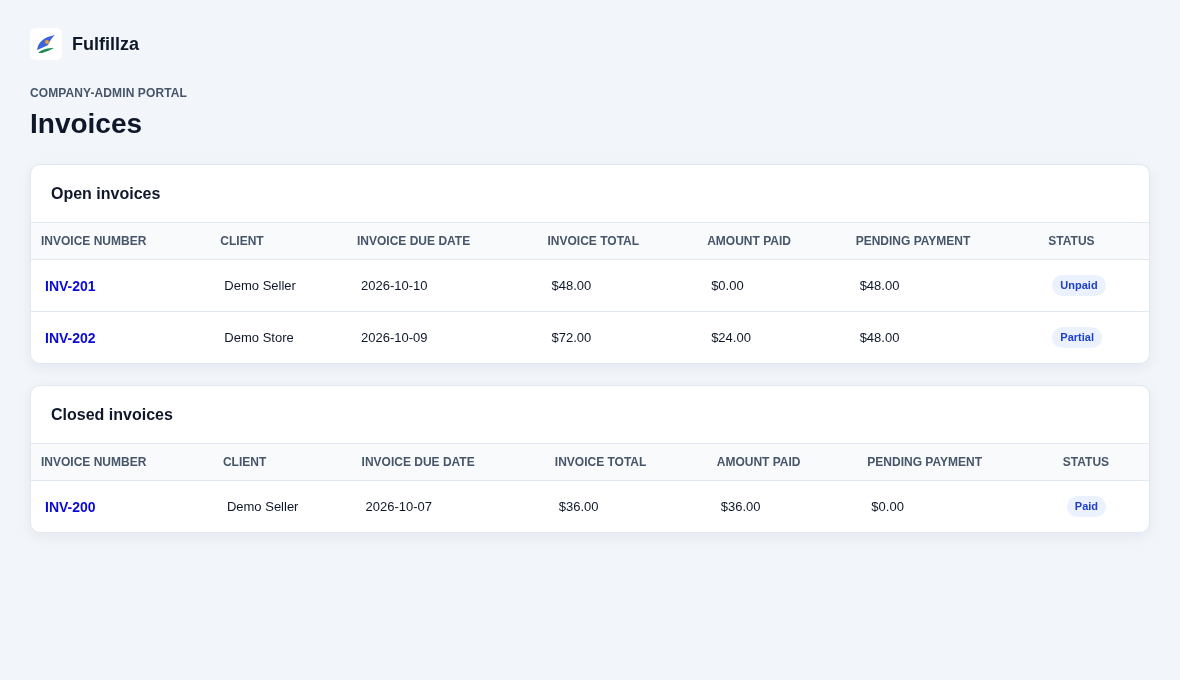 Image resolution: width=1180 pixels, height=680 pixels. I want to click on page-title: Invoices, so click(86, 124).